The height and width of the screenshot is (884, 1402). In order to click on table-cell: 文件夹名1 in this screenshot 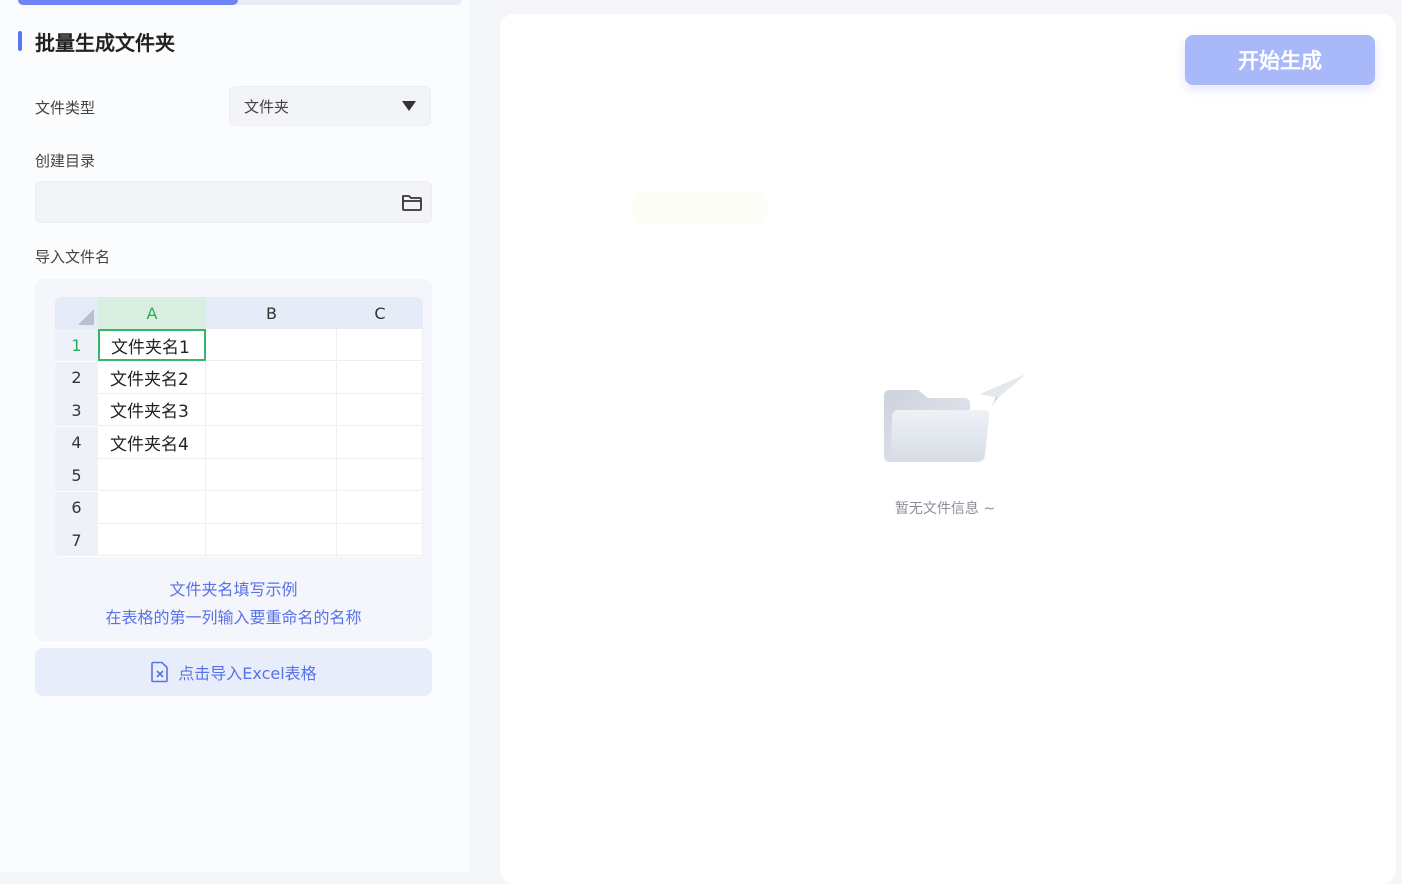, I will do `click(152, 345)`.